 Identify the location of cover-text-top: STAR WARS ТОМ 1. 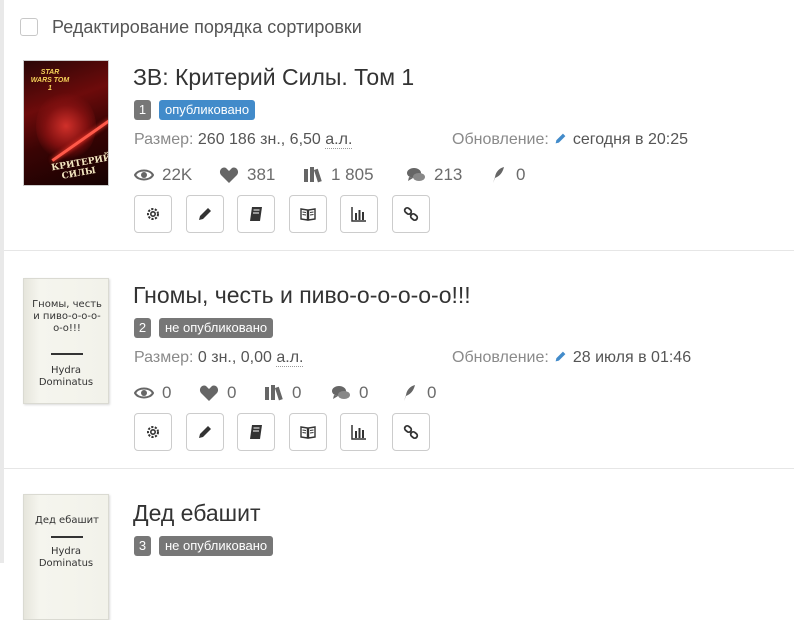
(50, 80).